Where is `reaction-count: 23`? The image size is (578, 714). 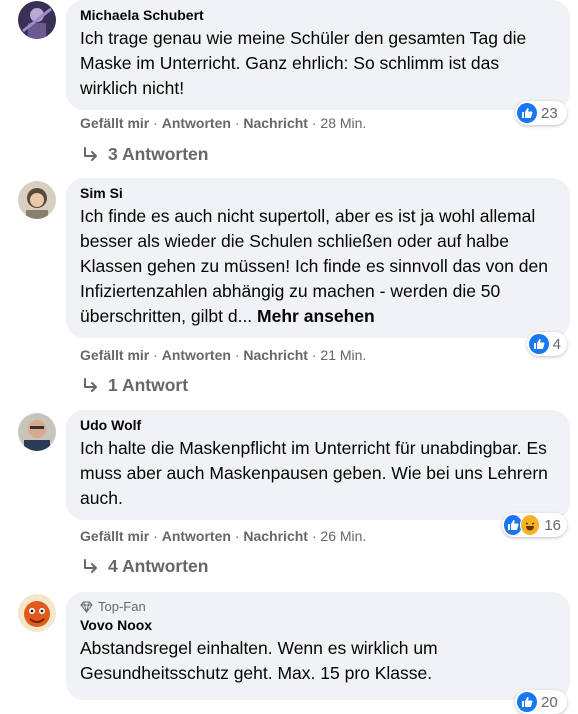
reaction-count: 23 is located at coordinates (549, 113).